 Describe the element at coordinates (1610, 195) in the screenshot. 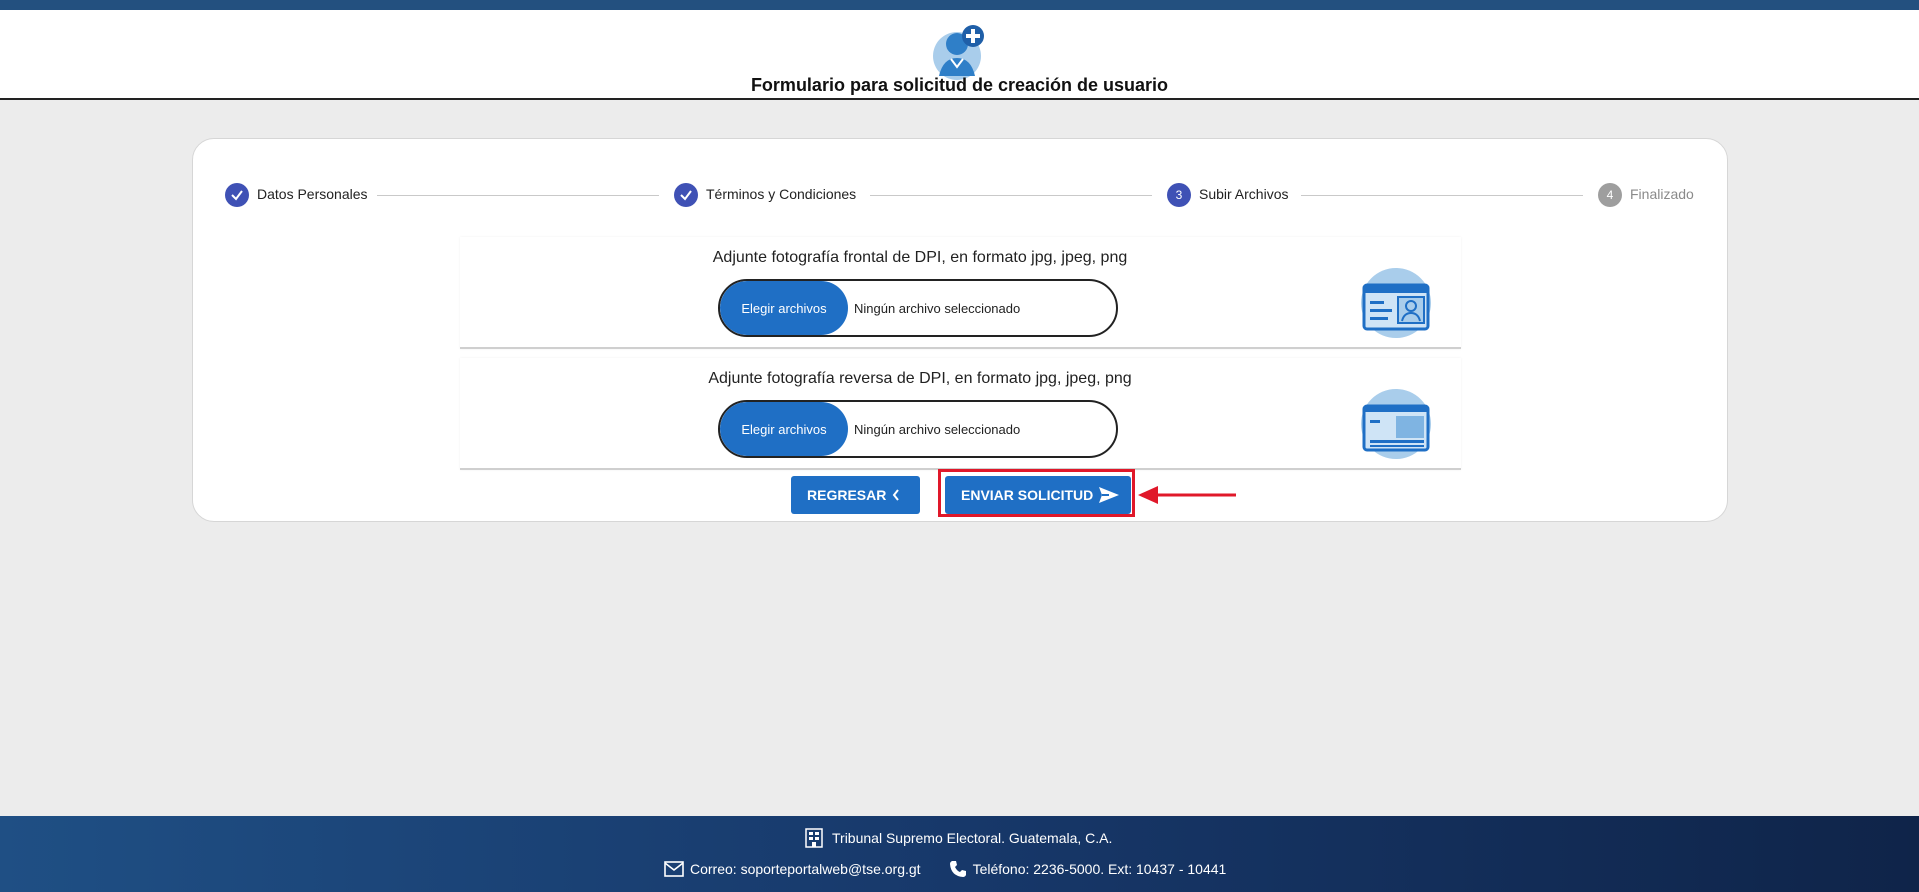

I see `step-4-number: 4` at that location.